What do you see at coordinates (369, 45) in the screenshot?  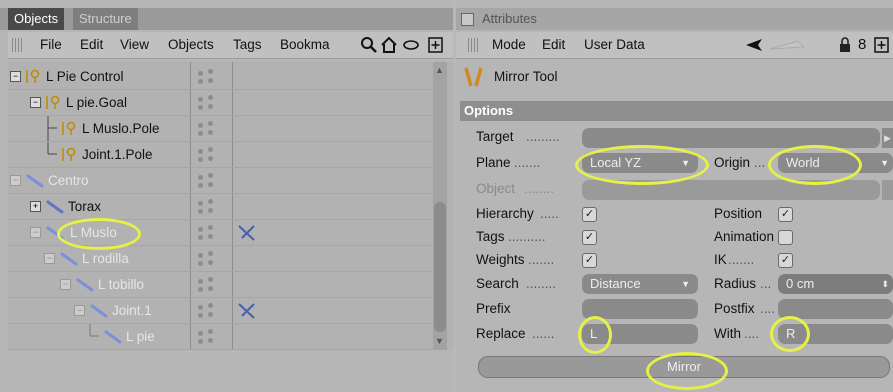 I see `search-icon` at bounding box center [369, 45].